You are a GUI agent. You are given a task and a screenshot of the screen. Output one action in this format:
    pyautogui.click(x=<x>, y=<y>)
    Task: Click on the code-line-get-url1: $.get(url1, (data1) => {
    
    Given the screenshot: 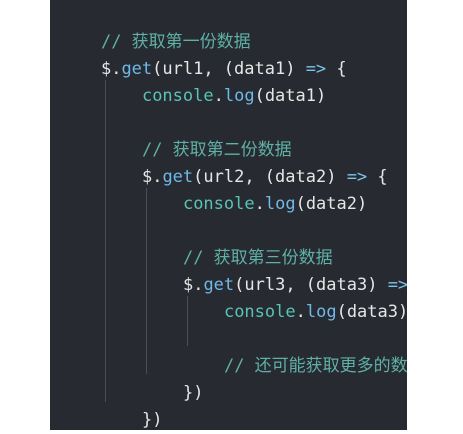 What is the action you would take?
    pyautogui.click(x=203, y=53)
    